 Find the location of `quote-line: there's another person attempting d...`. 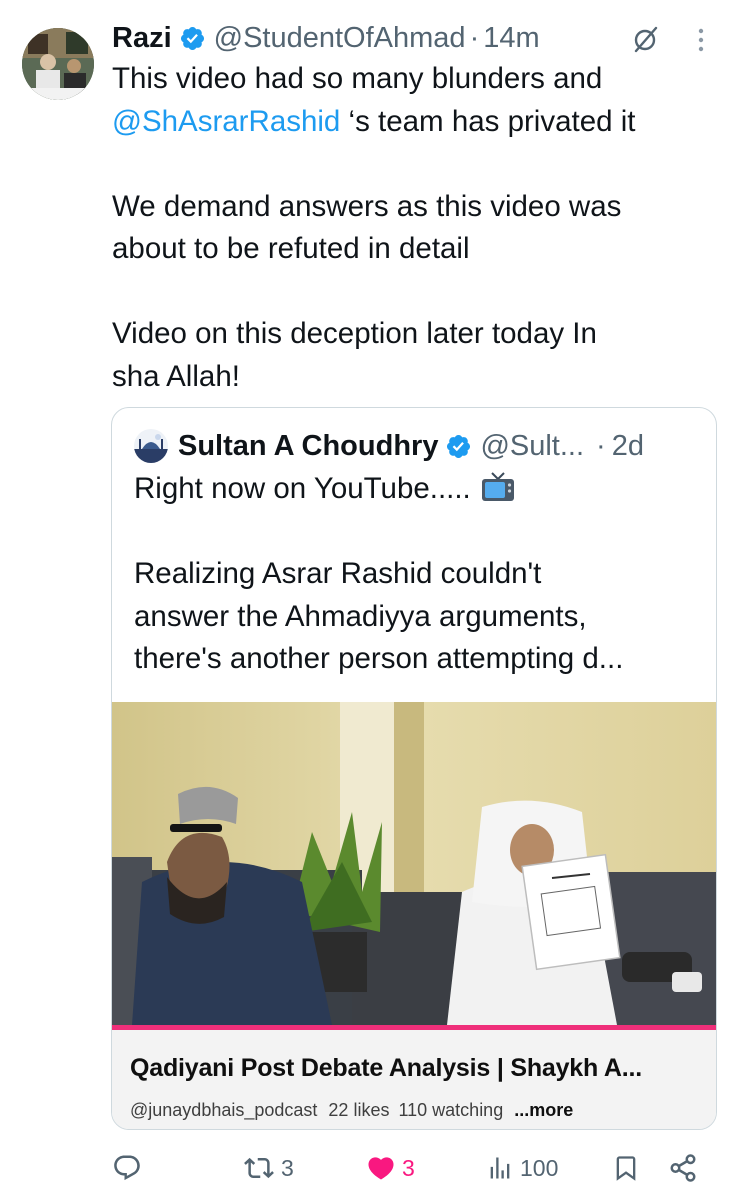

quote-line: there's another person attempting d... is located at coordinates (379, 658).